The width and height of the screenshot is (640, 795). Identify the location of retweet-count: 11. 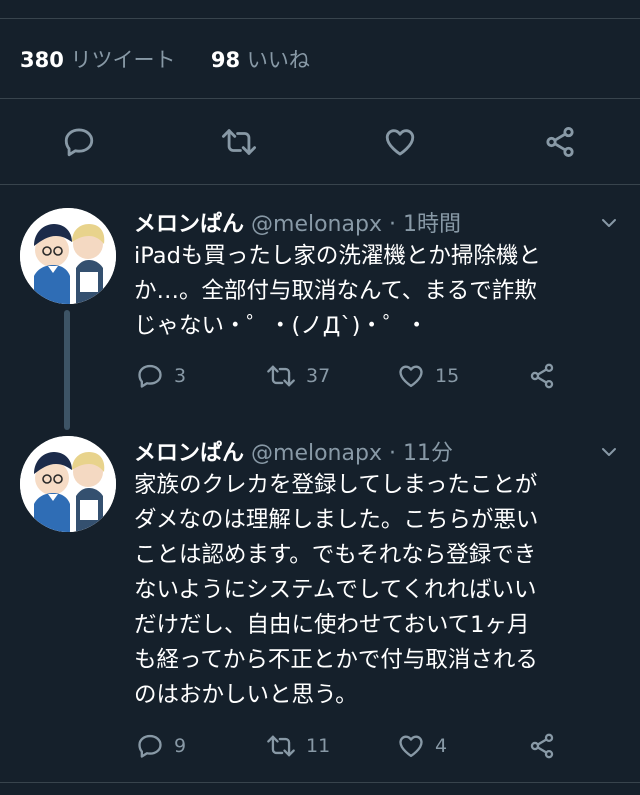
(318, 746).